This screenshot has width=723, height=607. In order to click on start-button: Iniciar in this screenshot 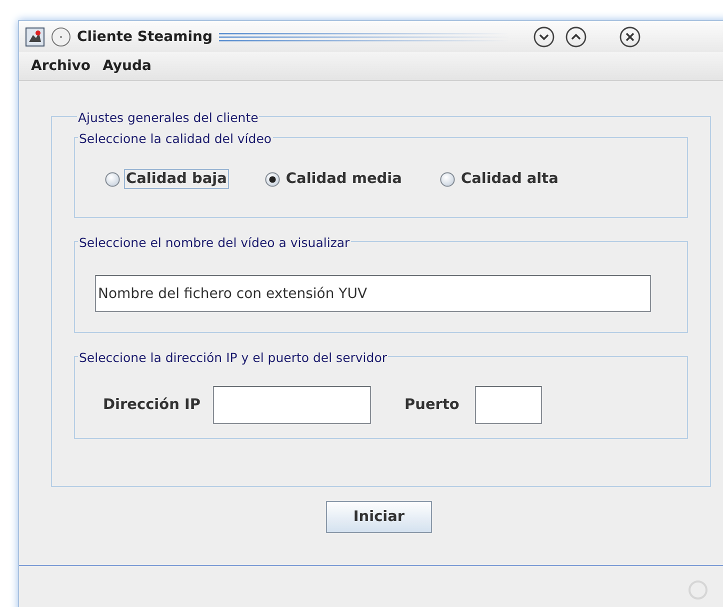, I will do `click(379, 517)`.